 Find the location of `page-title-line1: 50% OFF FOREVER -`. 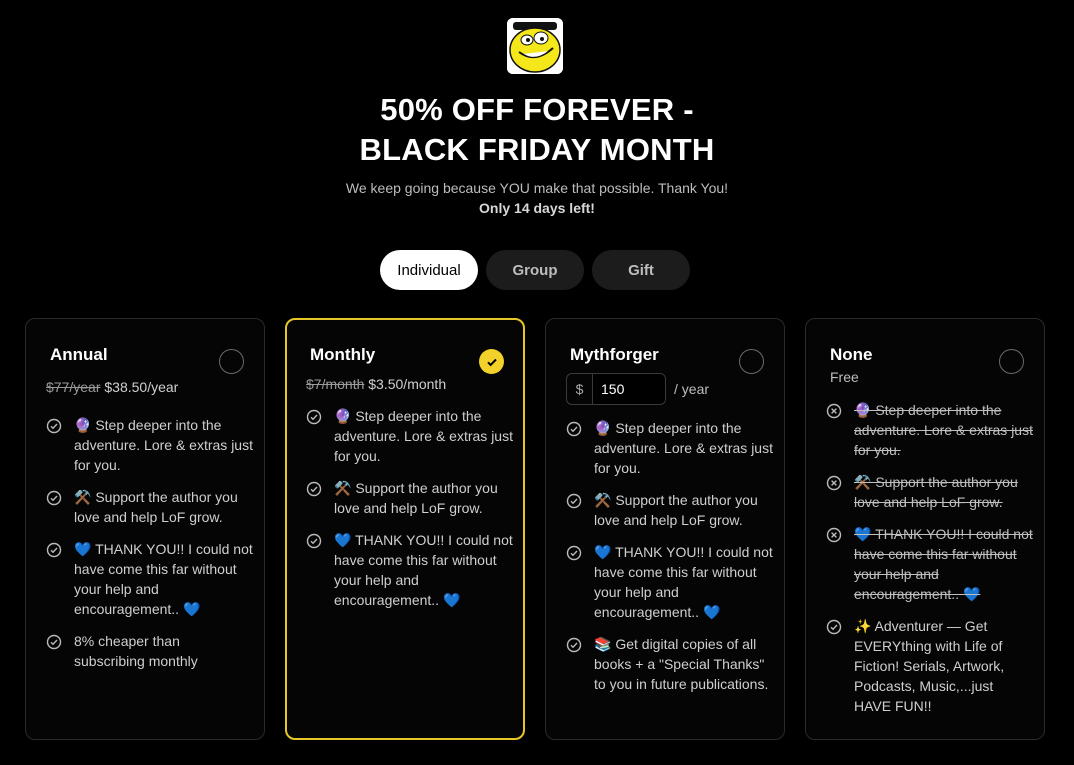

page-title-line1: 50% OFF FOREVER - is located at coordinates (537, 109).